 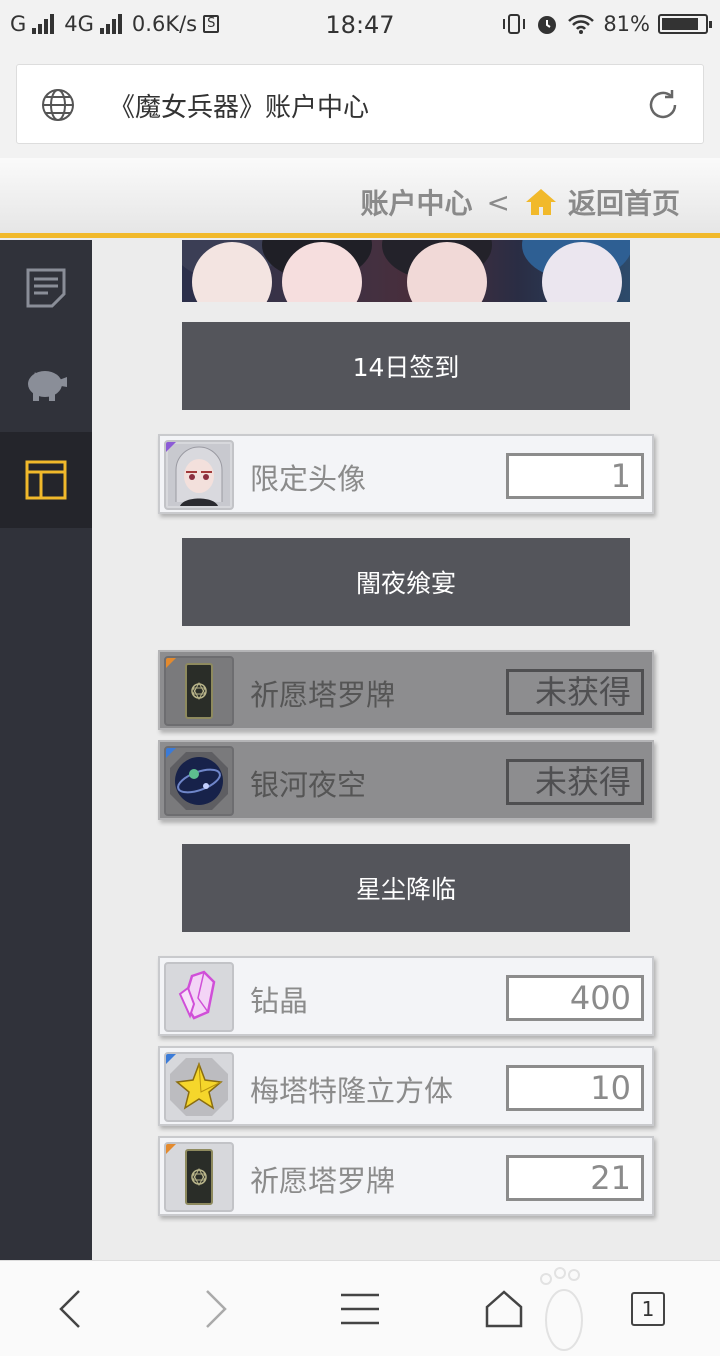 I want to click on page-title: 《魔女兵器》账户中心, so click(x=239, y=108).